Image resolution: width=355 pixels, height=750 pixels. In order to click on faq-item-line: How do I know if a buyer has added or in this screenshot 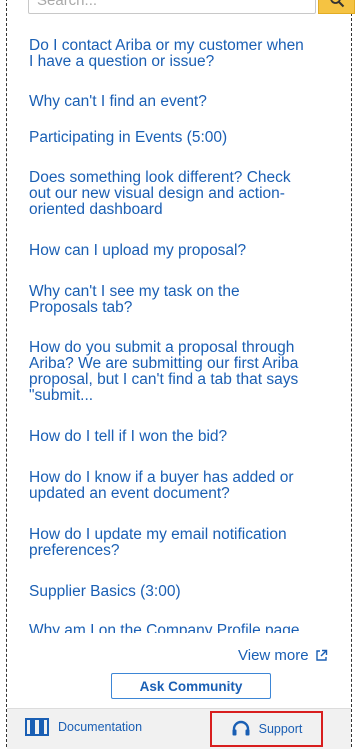, I will do `click(161, 477)`.